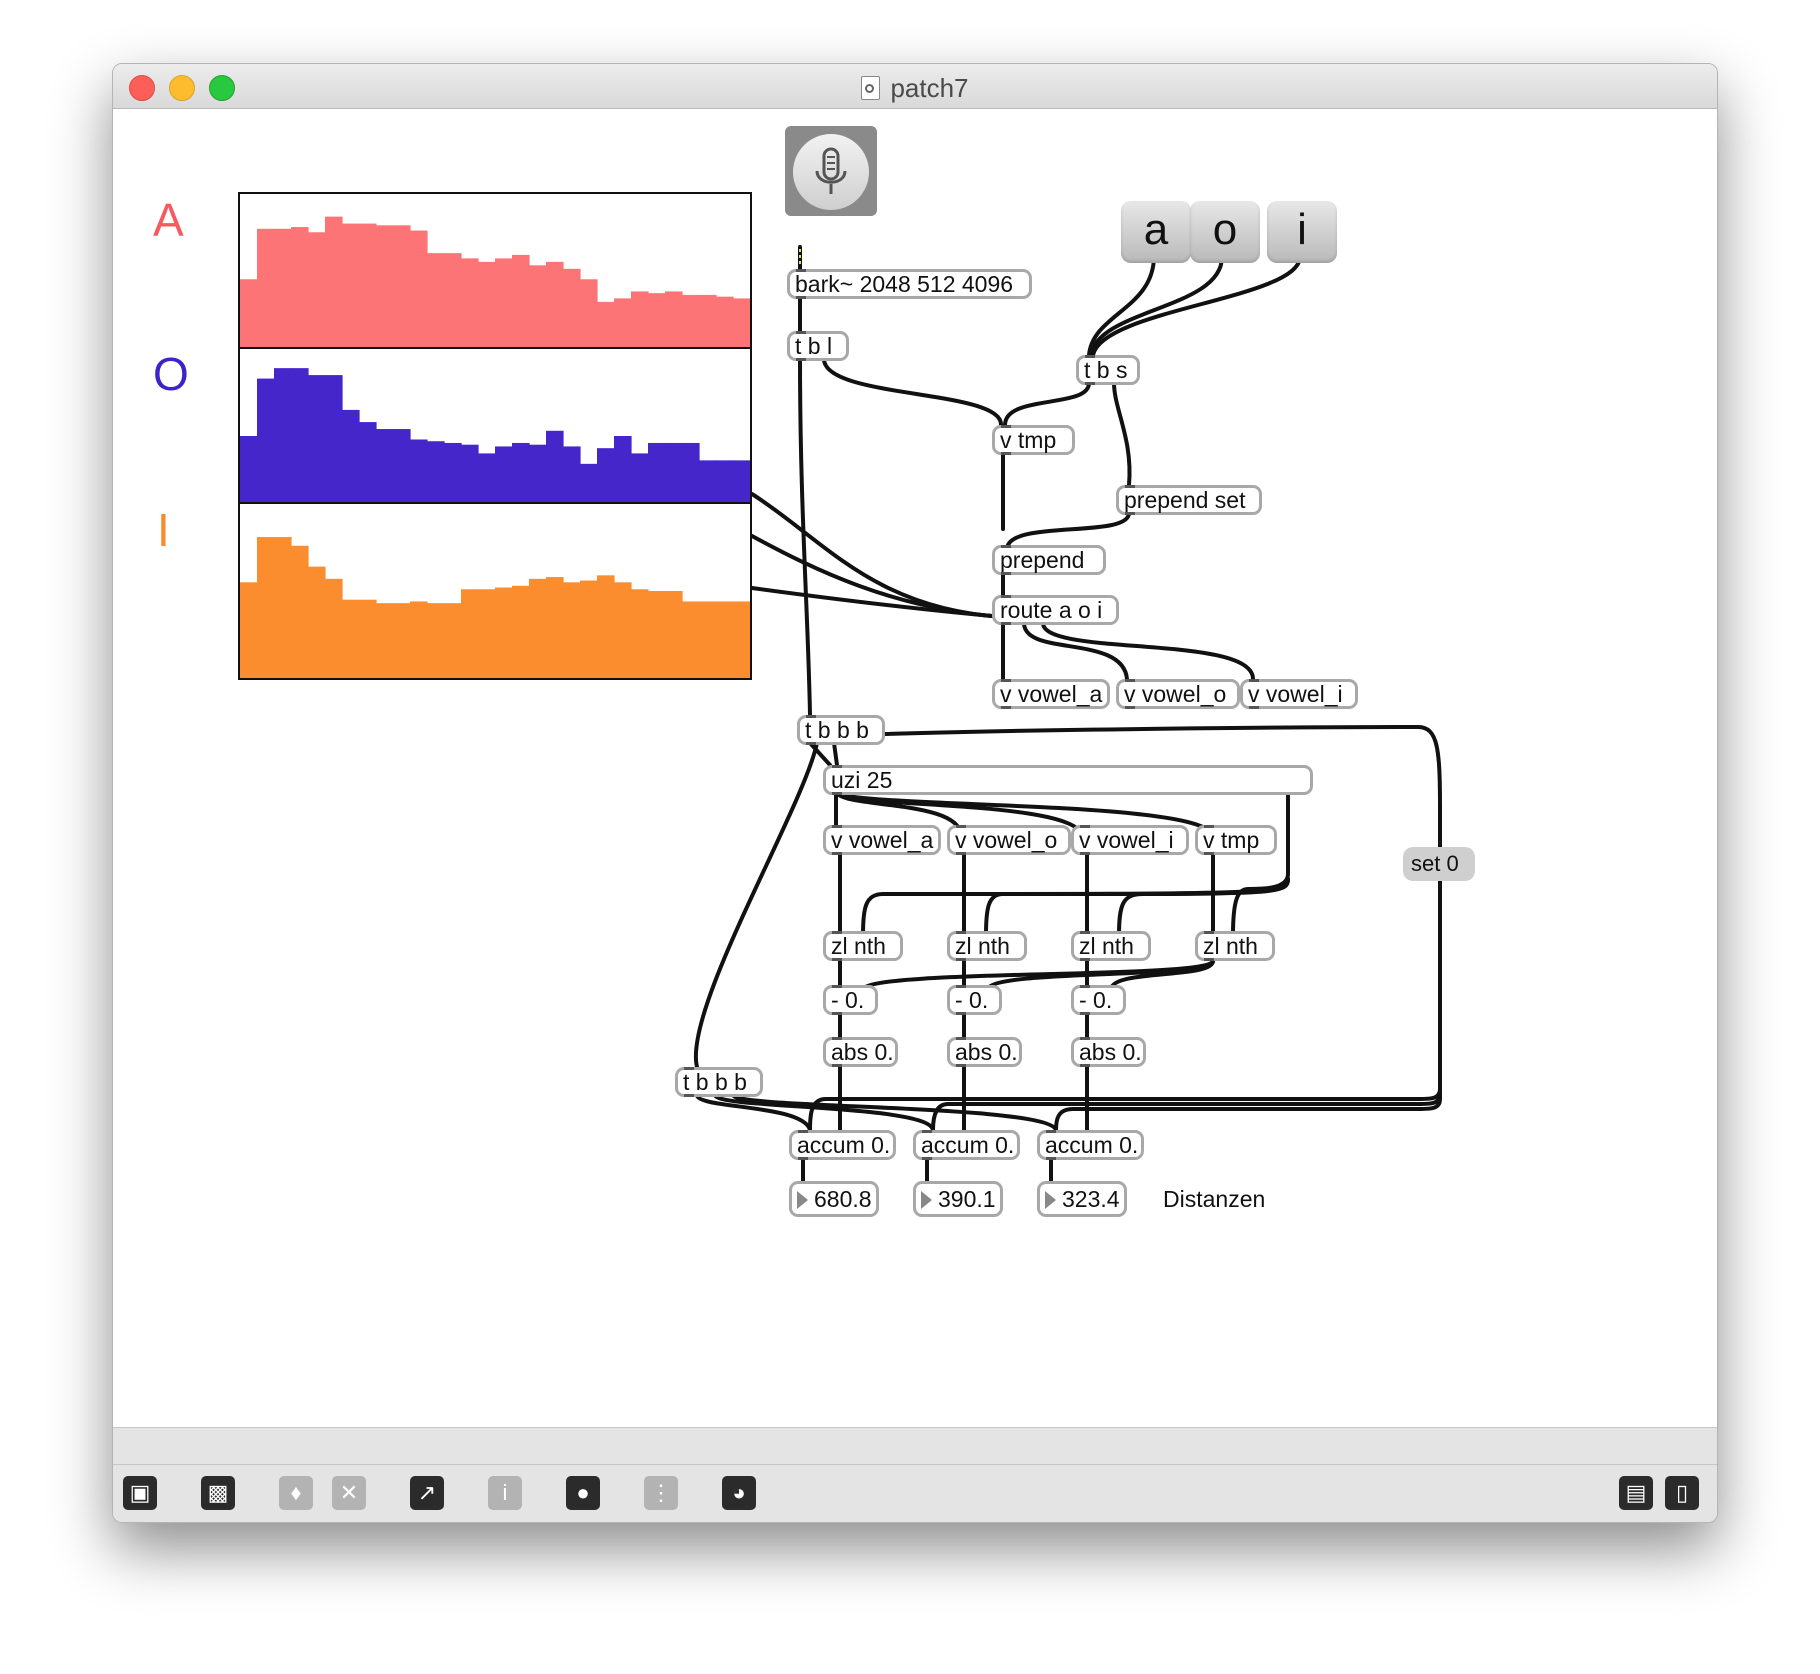 The image size is (1820, 1674). Describe the element at coordinates (974, 1000) in the screenshot. I see `minus-object-2: - 0.` at that location.